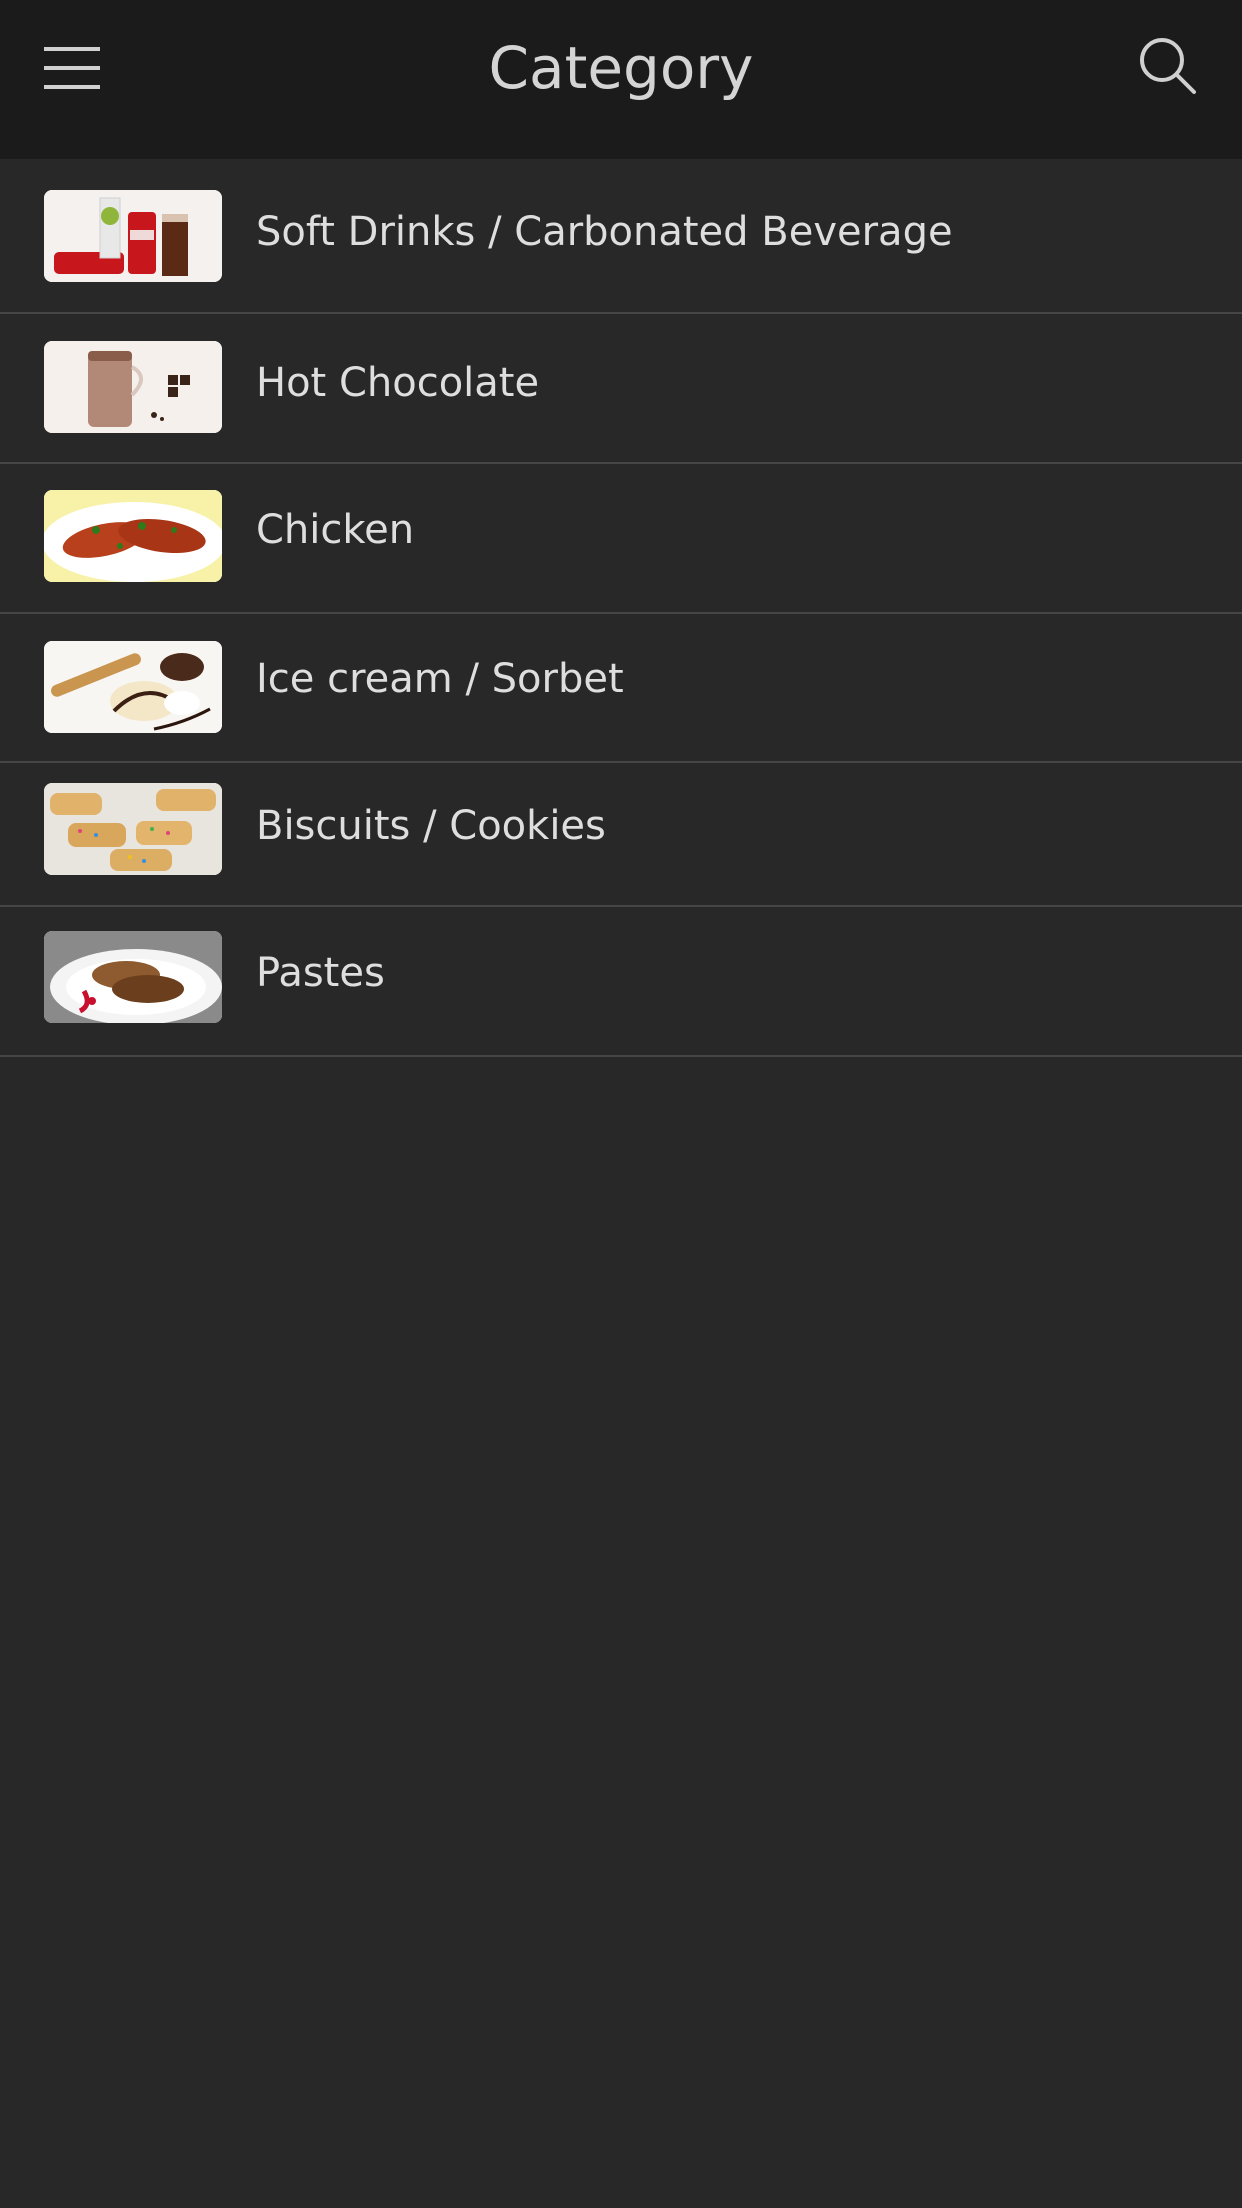  What do you see at coordinates (621, 389) in the screenshot?
I see `list-item: Hot Chocolate` at bounding box center [621, 389].